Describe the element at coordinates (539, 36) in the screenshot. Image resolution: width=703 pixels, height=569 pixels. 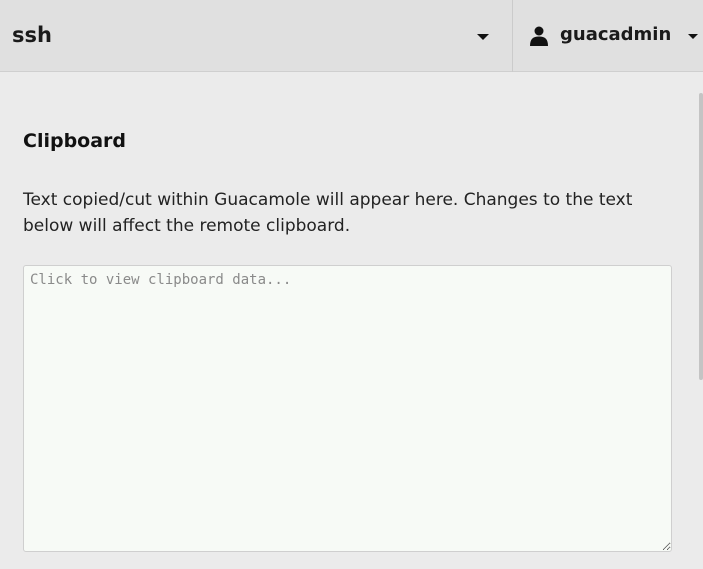
I see `user-icon` at that location.